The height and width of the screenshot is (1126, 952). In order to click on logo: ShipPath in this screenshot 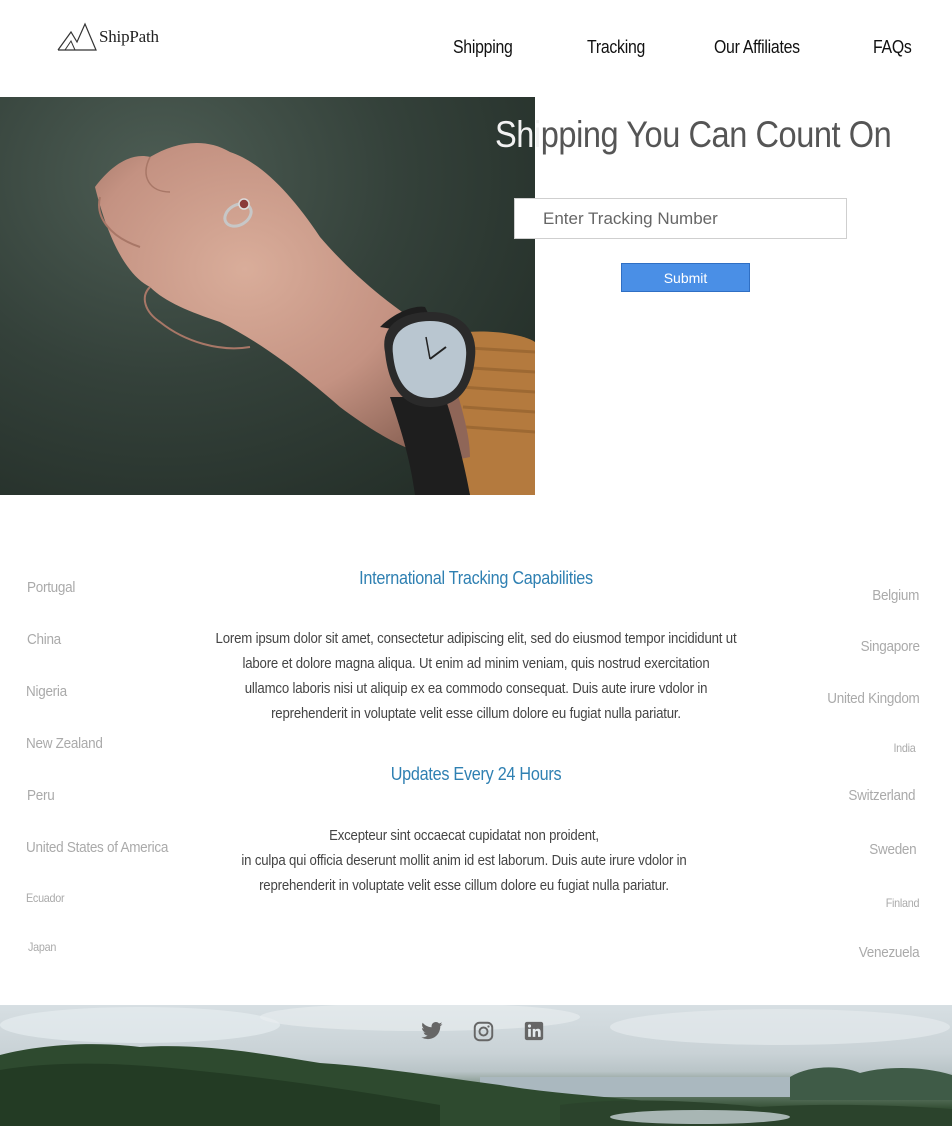, I will do `click(108, 37)`.